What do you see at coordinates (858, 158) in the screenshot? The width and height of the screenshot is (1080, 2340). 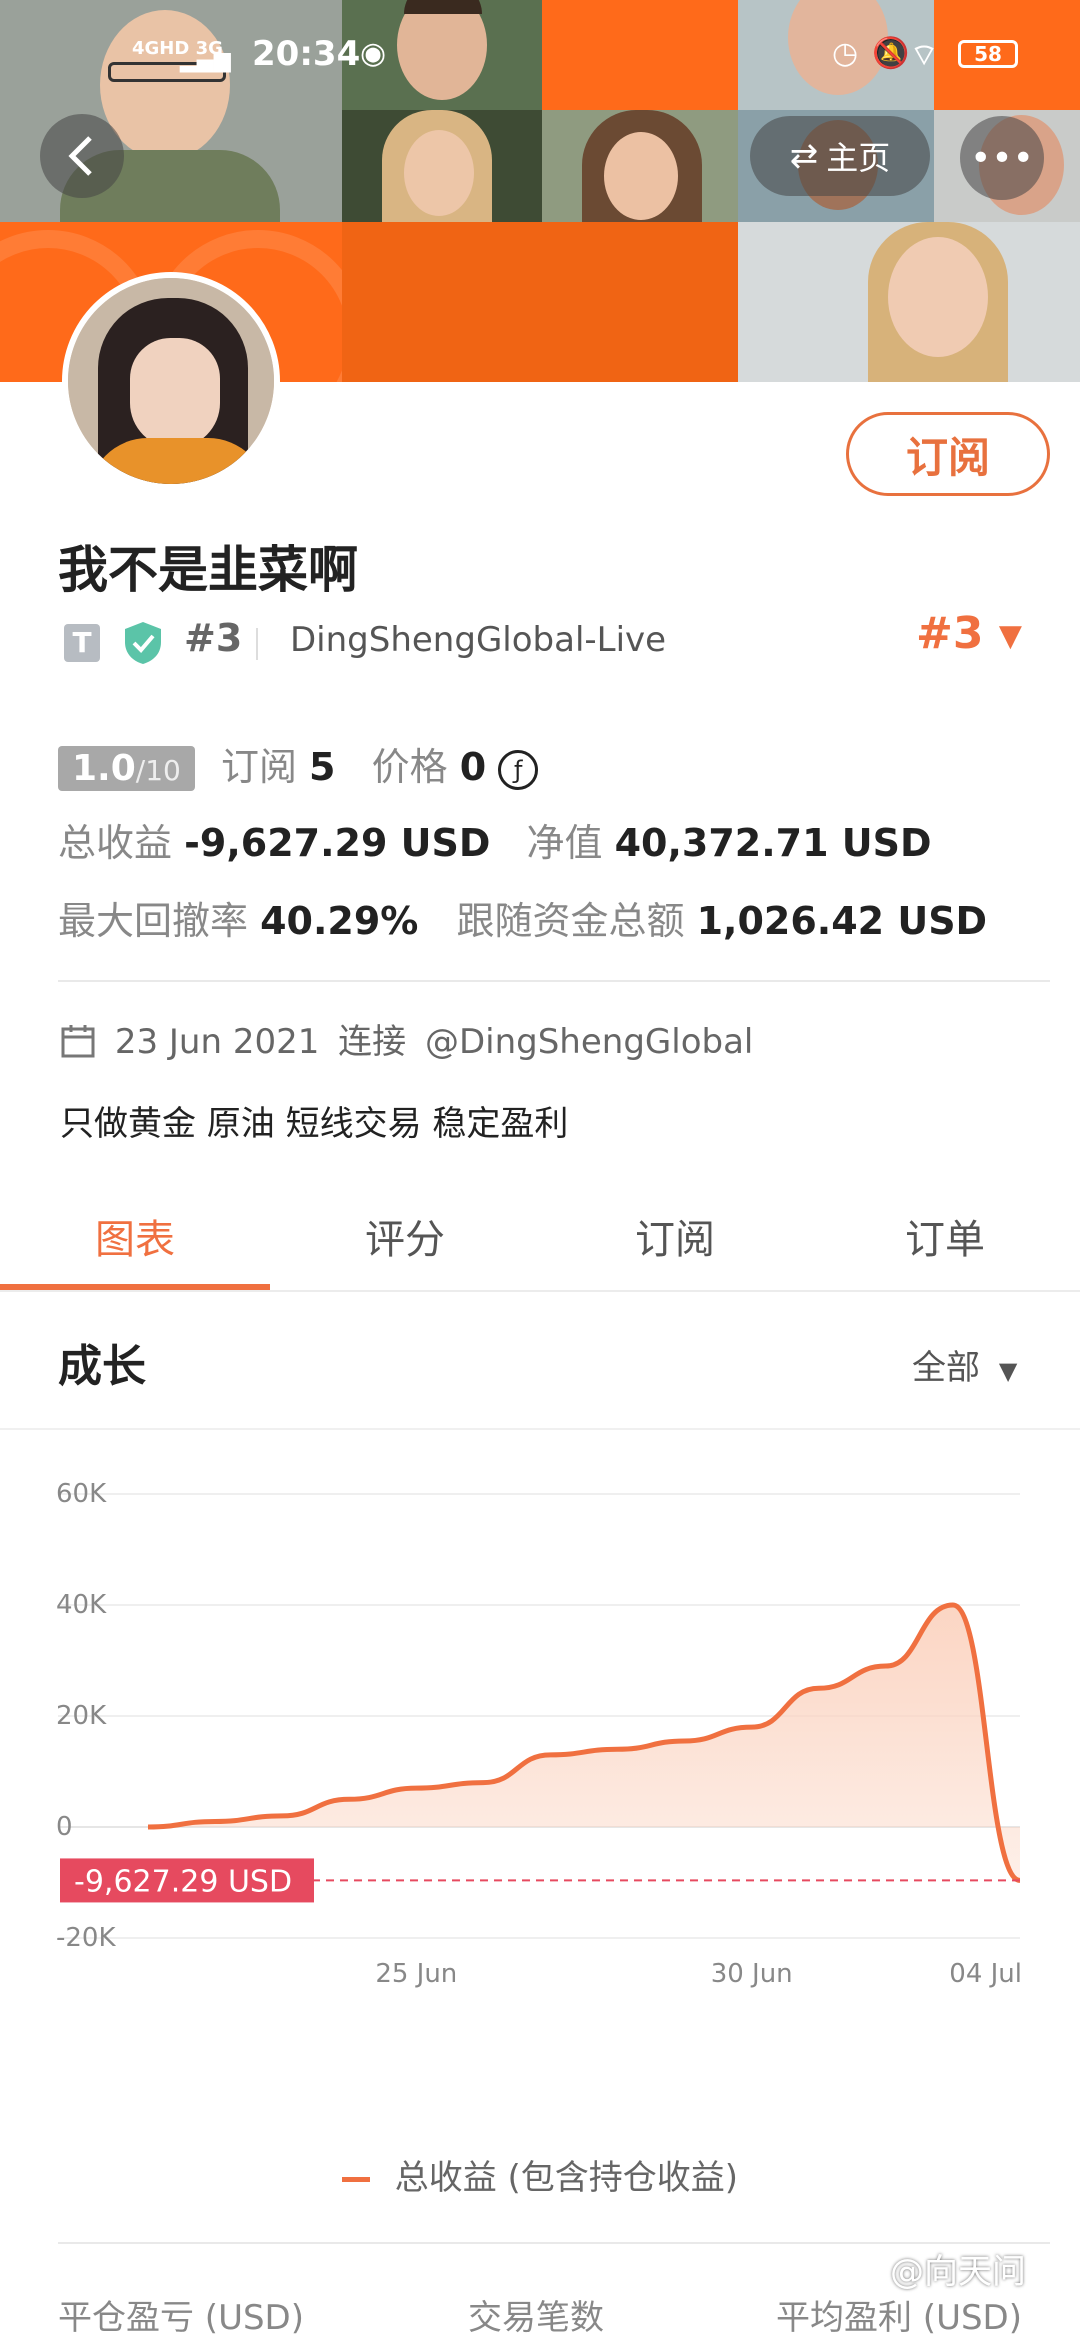 I see `home-label: 主页` at bounding box center [858, 158].